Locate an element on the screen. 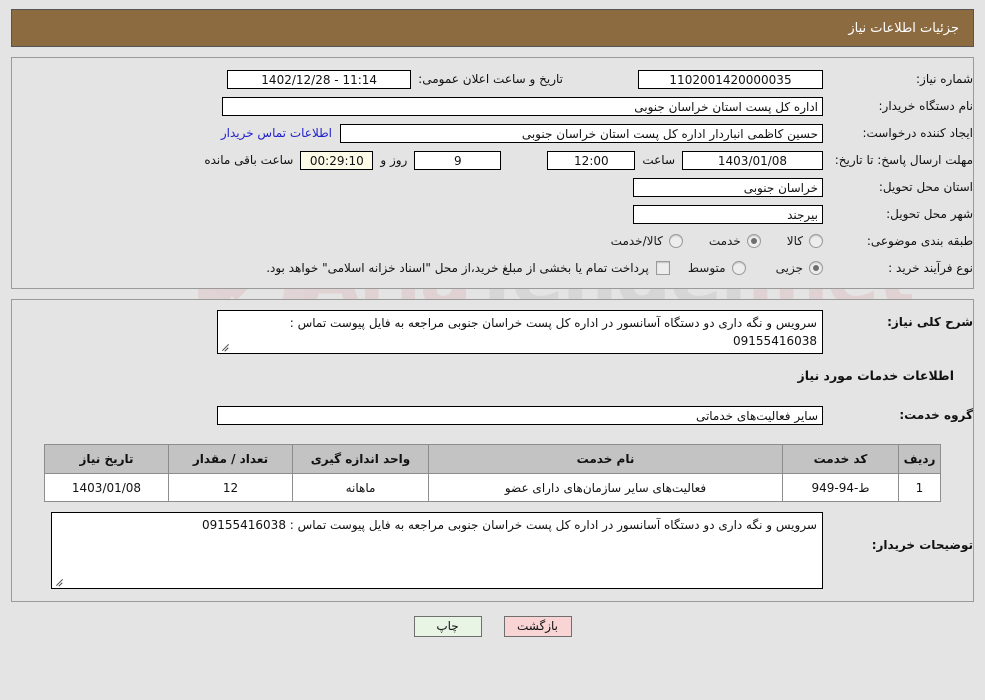 The width and height of the screenshot is (985, 700). radio-category-goods-circle is located at coordinates (816, 241).